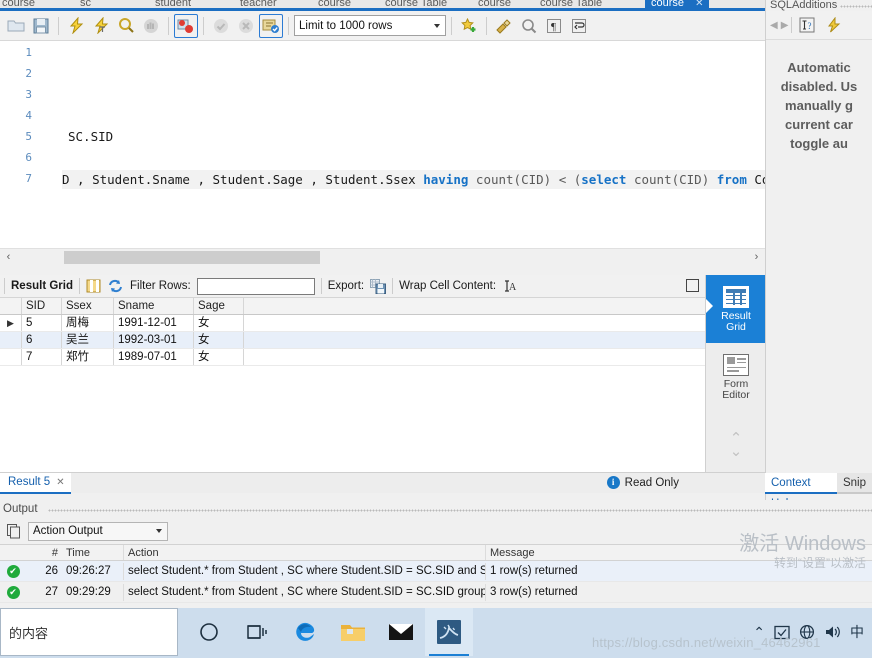  What do you see at coordinates (382, 256) in the screenshot?
I see `editor-horizontal-scrollbar: ‹ ›` at bounding box center [382, 256].